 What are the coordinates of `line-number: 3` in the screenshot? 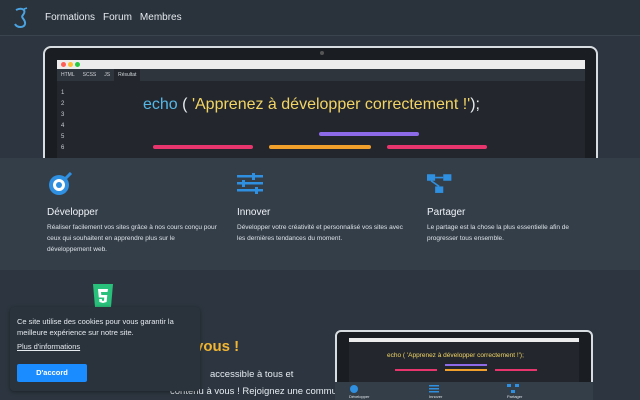 It's located at (63, 115).